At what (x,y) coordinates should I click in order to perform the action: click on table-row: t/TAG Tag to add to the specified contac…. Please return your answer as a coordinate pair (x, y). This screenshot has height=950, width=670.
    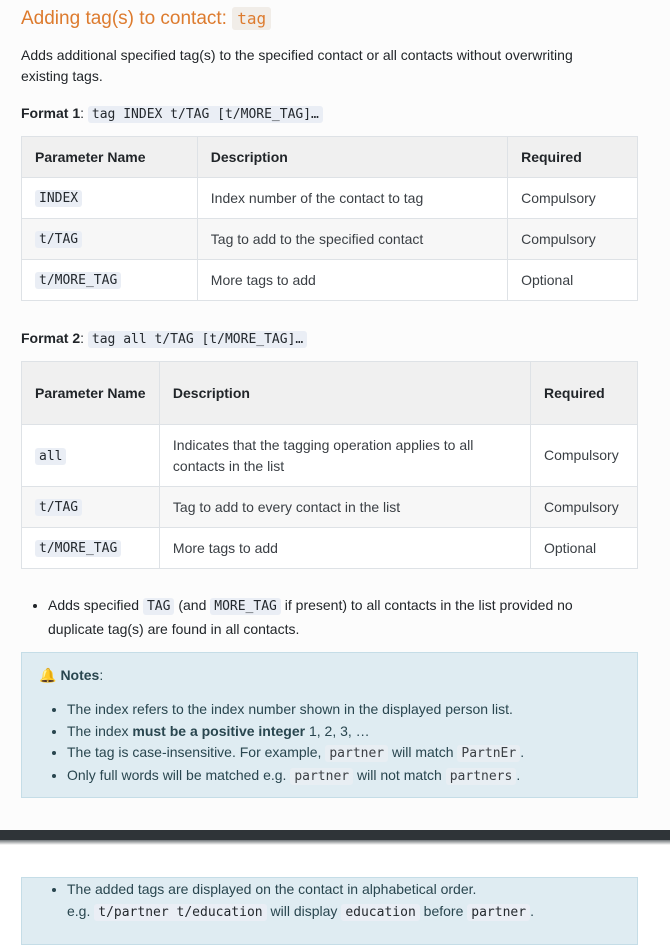
    Looking at the image, I should click on (329, 239).